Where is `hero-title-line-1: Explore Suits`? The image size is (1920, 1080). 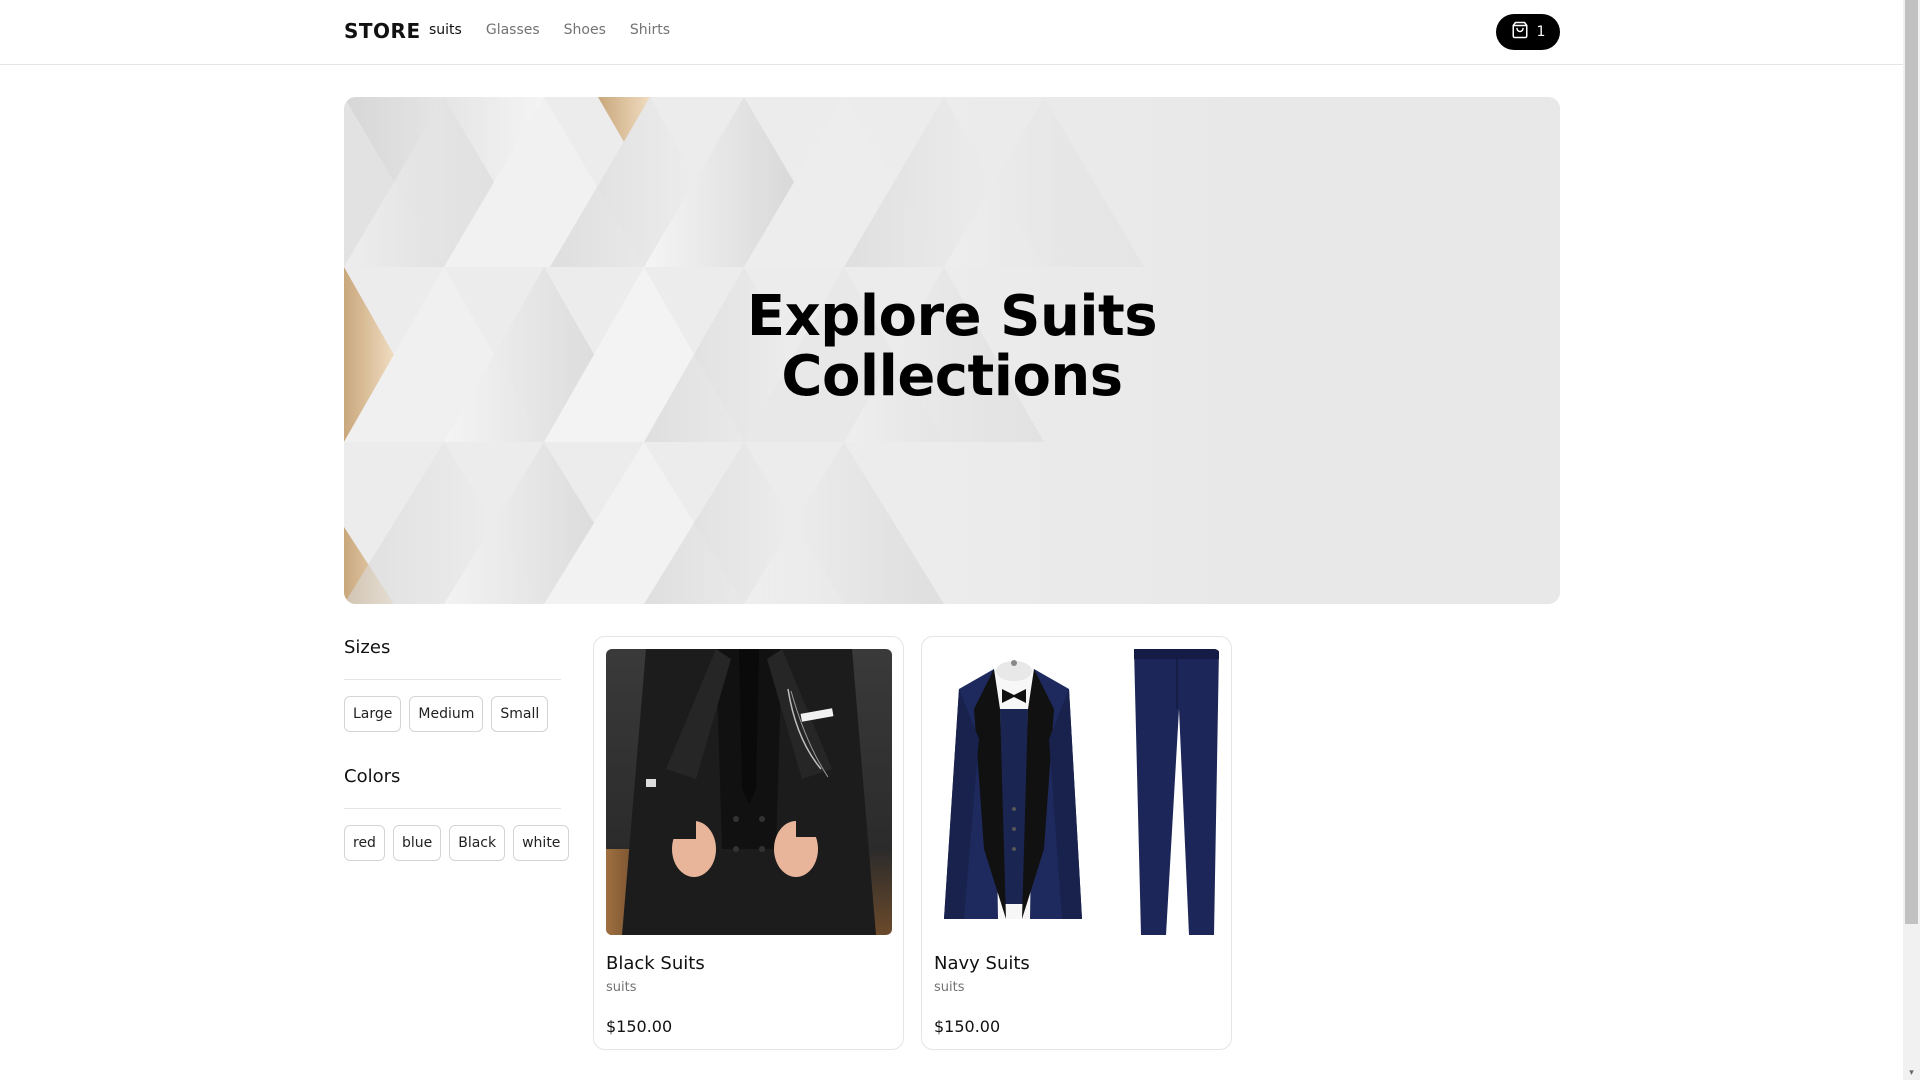 hero-title-line-1: Explore Suits is located at coordinates (952, 316).